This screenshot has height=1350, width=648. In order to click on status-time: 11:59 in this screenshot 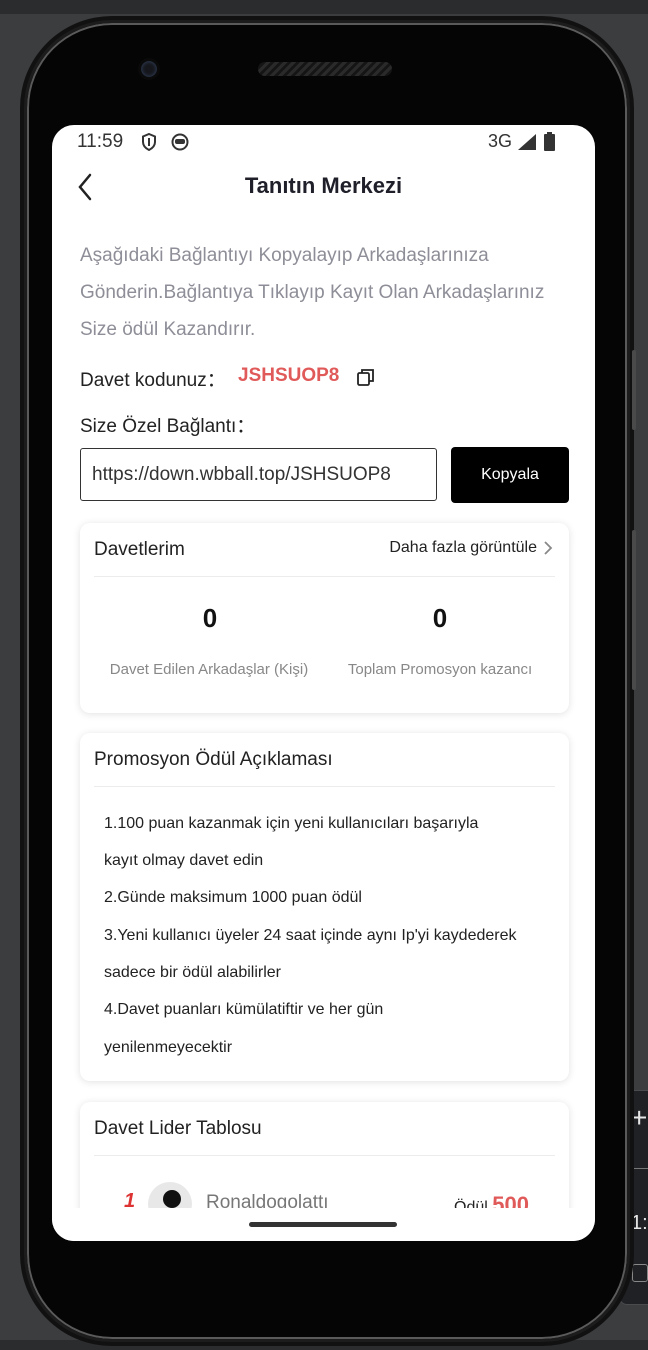, I will do `click(100, 141)`.